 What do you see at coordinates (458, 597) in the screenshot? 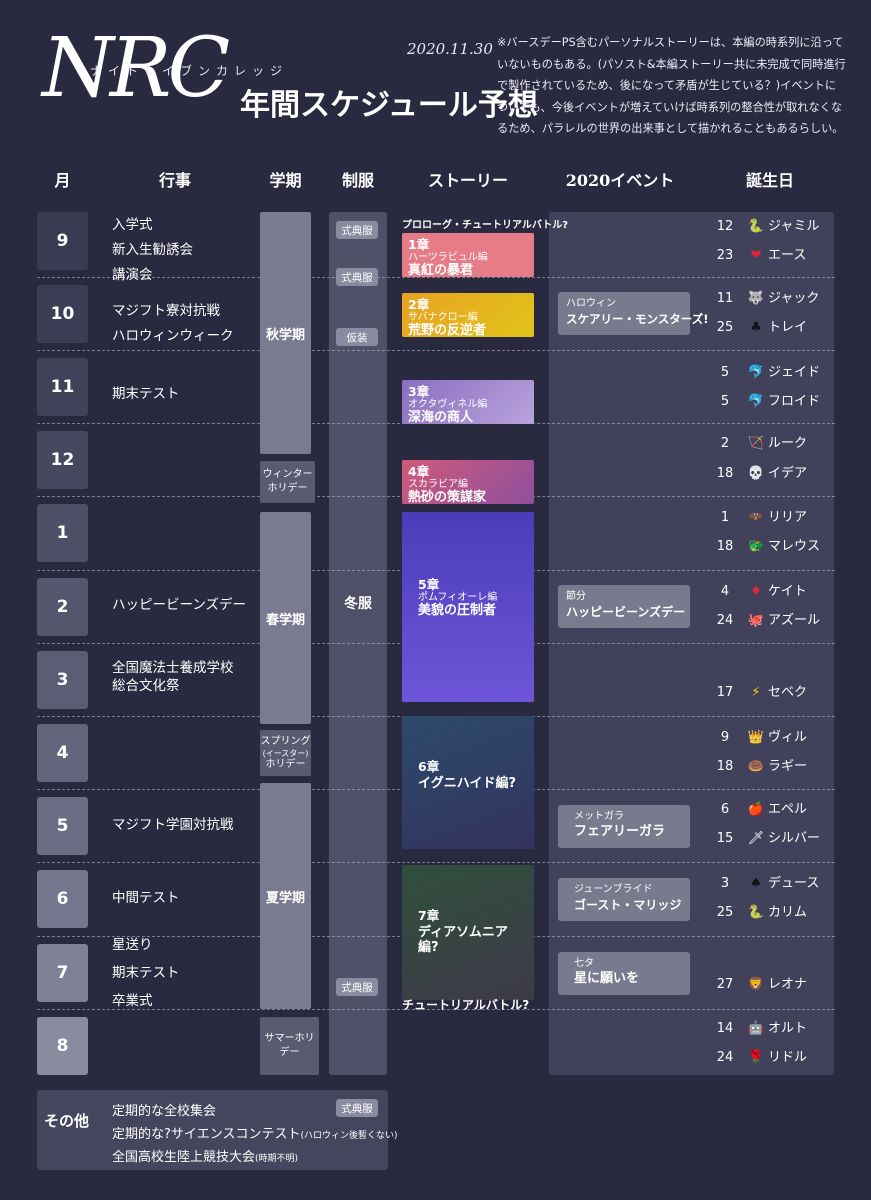
I see `chapter-arc: ポムフィオーレ編` at bounding box center [458, 597].